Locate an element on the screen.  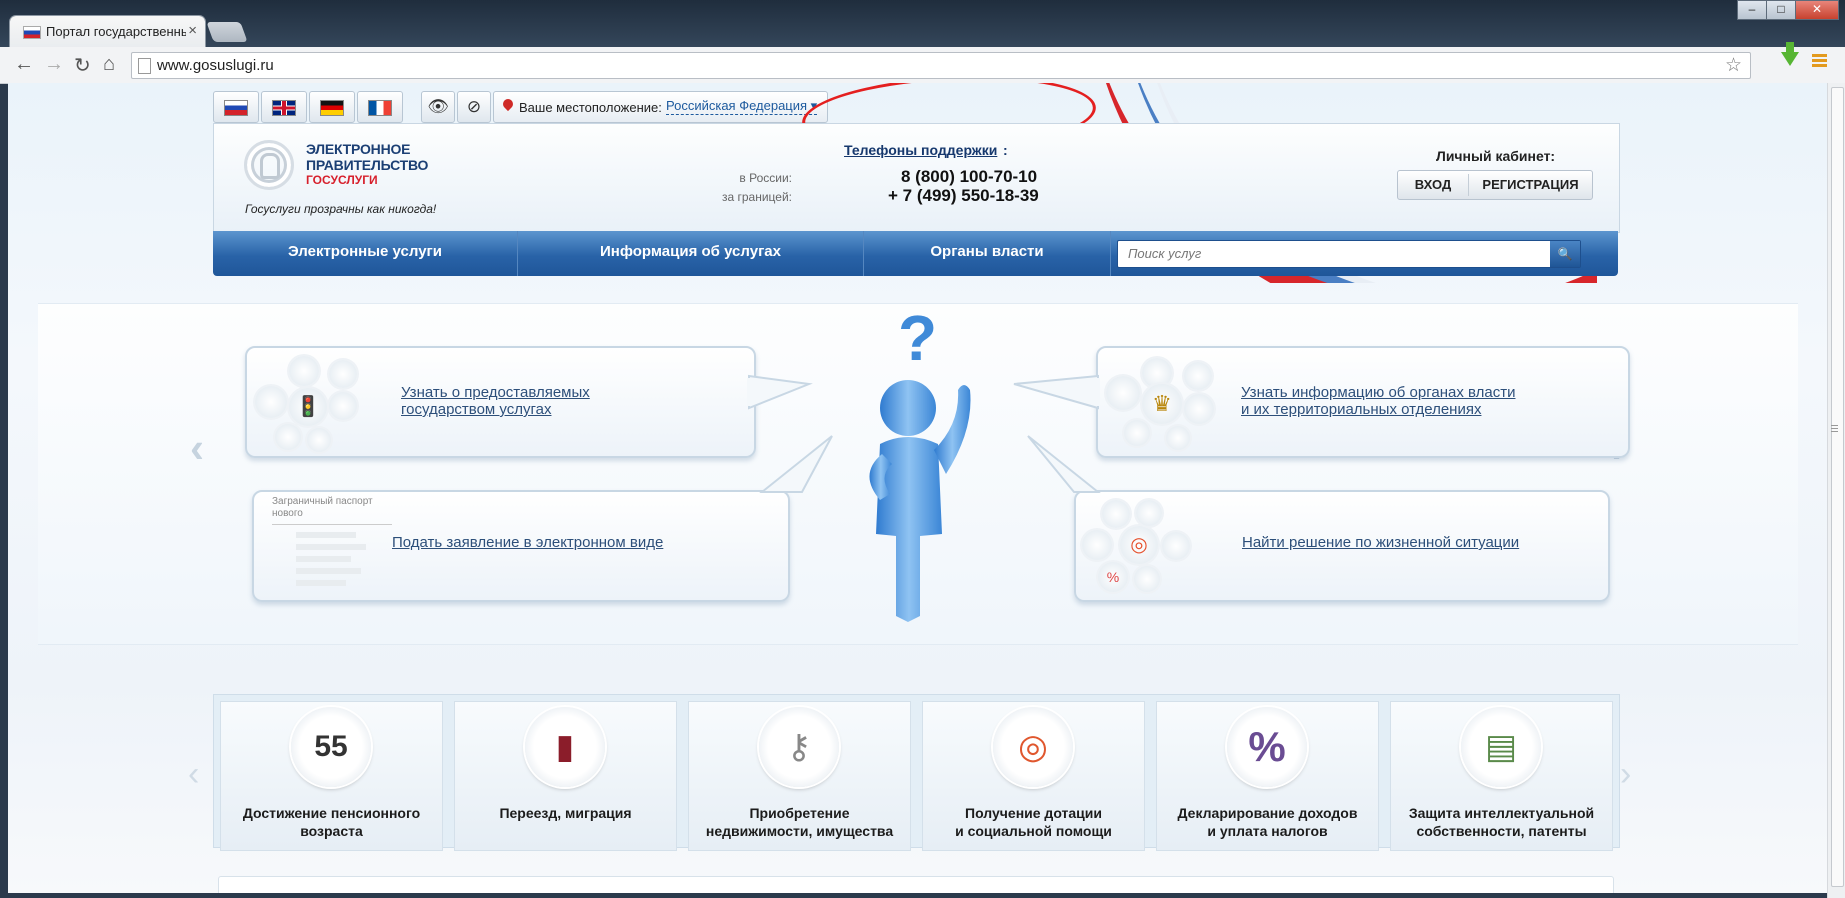
category-social-aid: ◎ Получение дотации и социальной помощи is located at coordinates (1033, 776).